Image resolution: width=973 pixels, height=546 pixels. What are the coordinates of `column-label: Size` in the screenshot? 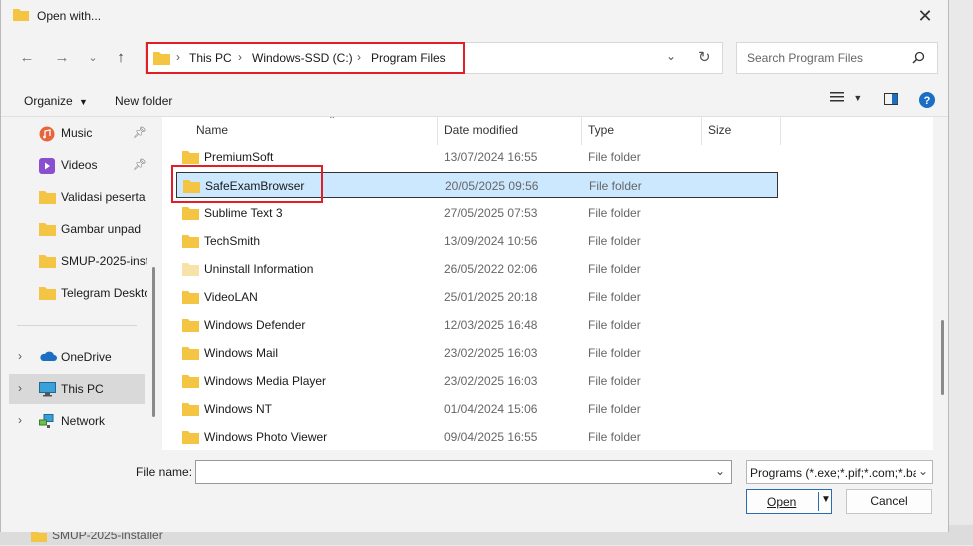 It's located at (720, 130).